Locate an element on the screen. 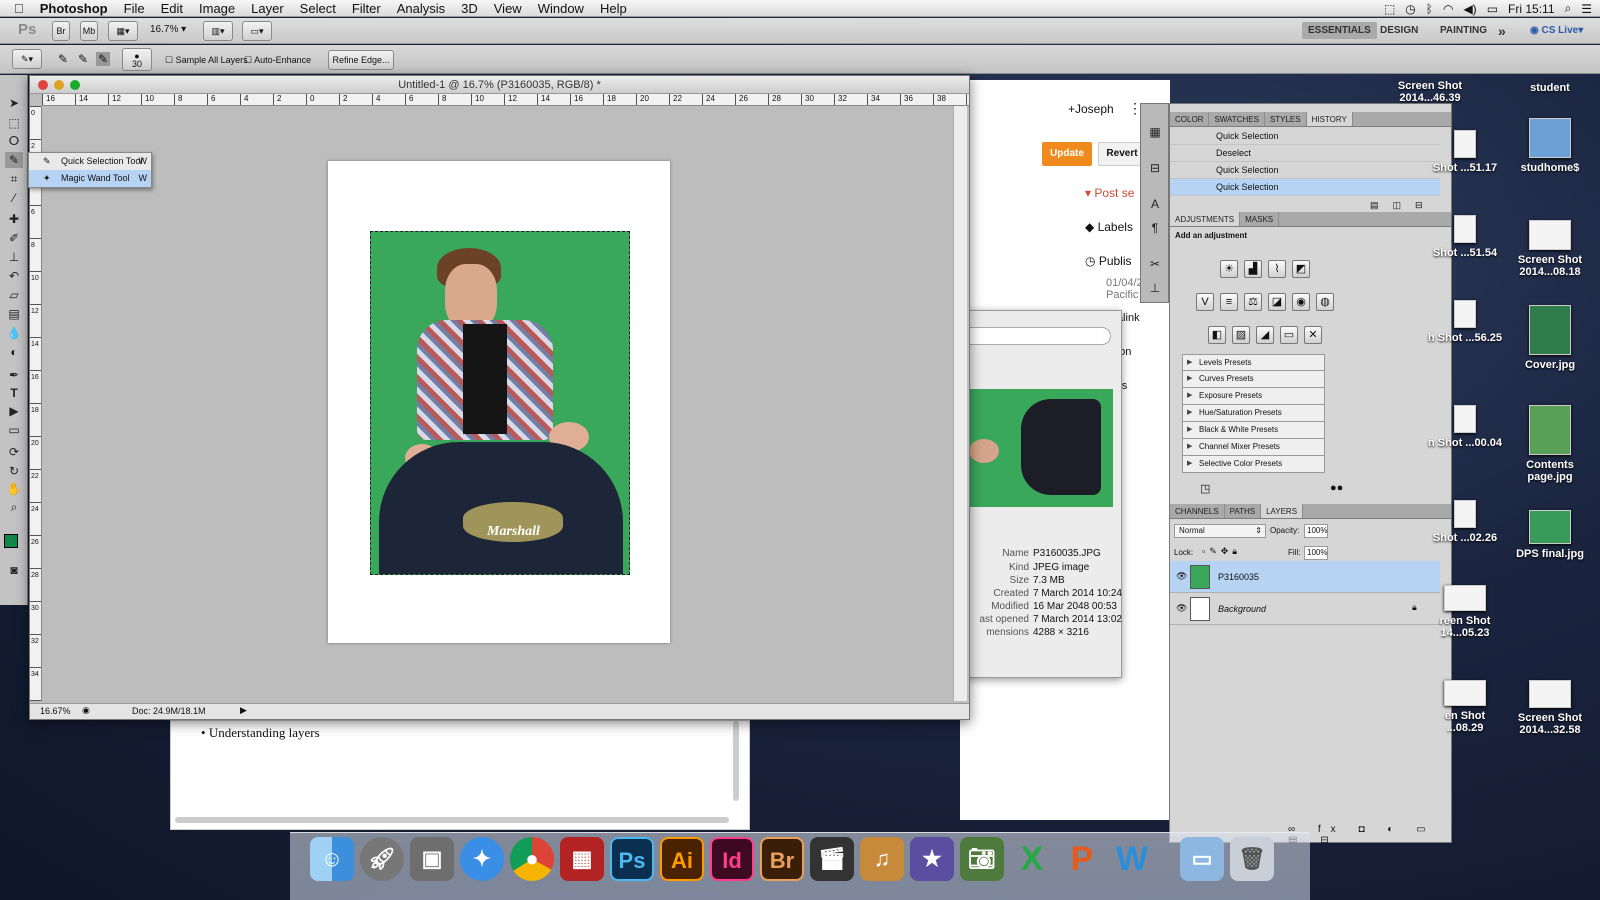 The image size is (1600, 900). navigator-icon: ⊟ is located at coordinates (1155, 168).